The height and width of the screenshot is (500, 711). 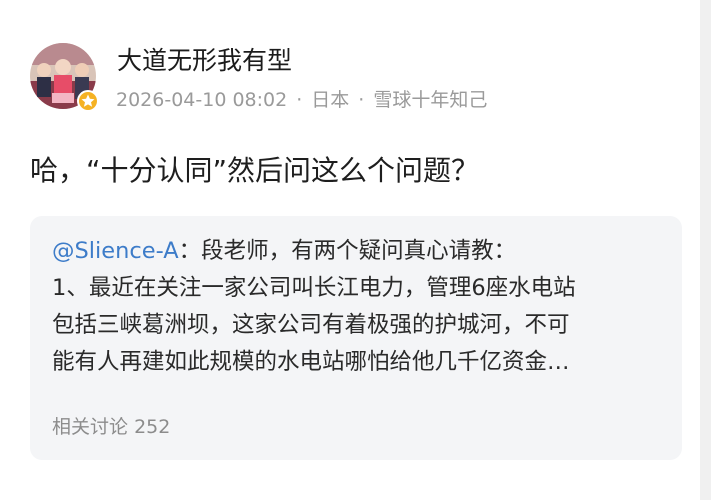 I want to click on related-label: 相关讨论, so click(x=90, y=427).